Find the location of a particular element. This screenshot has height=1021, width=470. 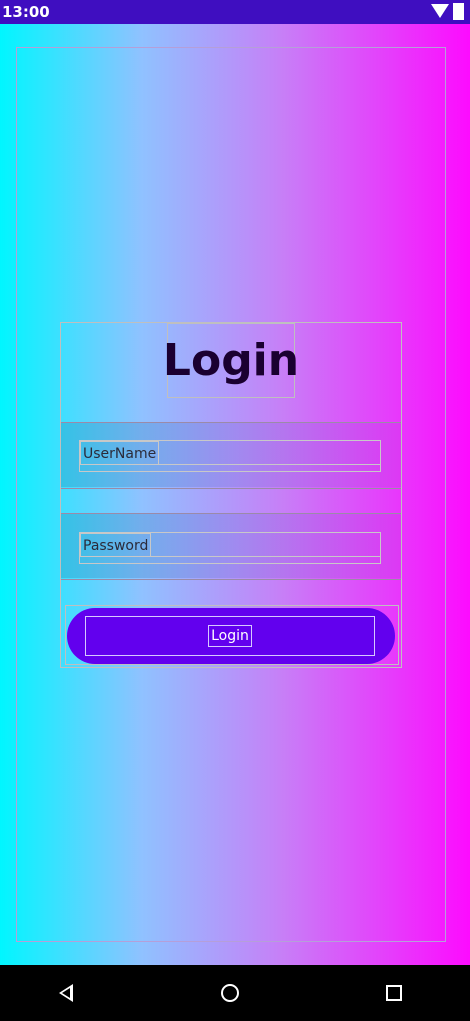

status-icons is located at coordinates (447, 11).